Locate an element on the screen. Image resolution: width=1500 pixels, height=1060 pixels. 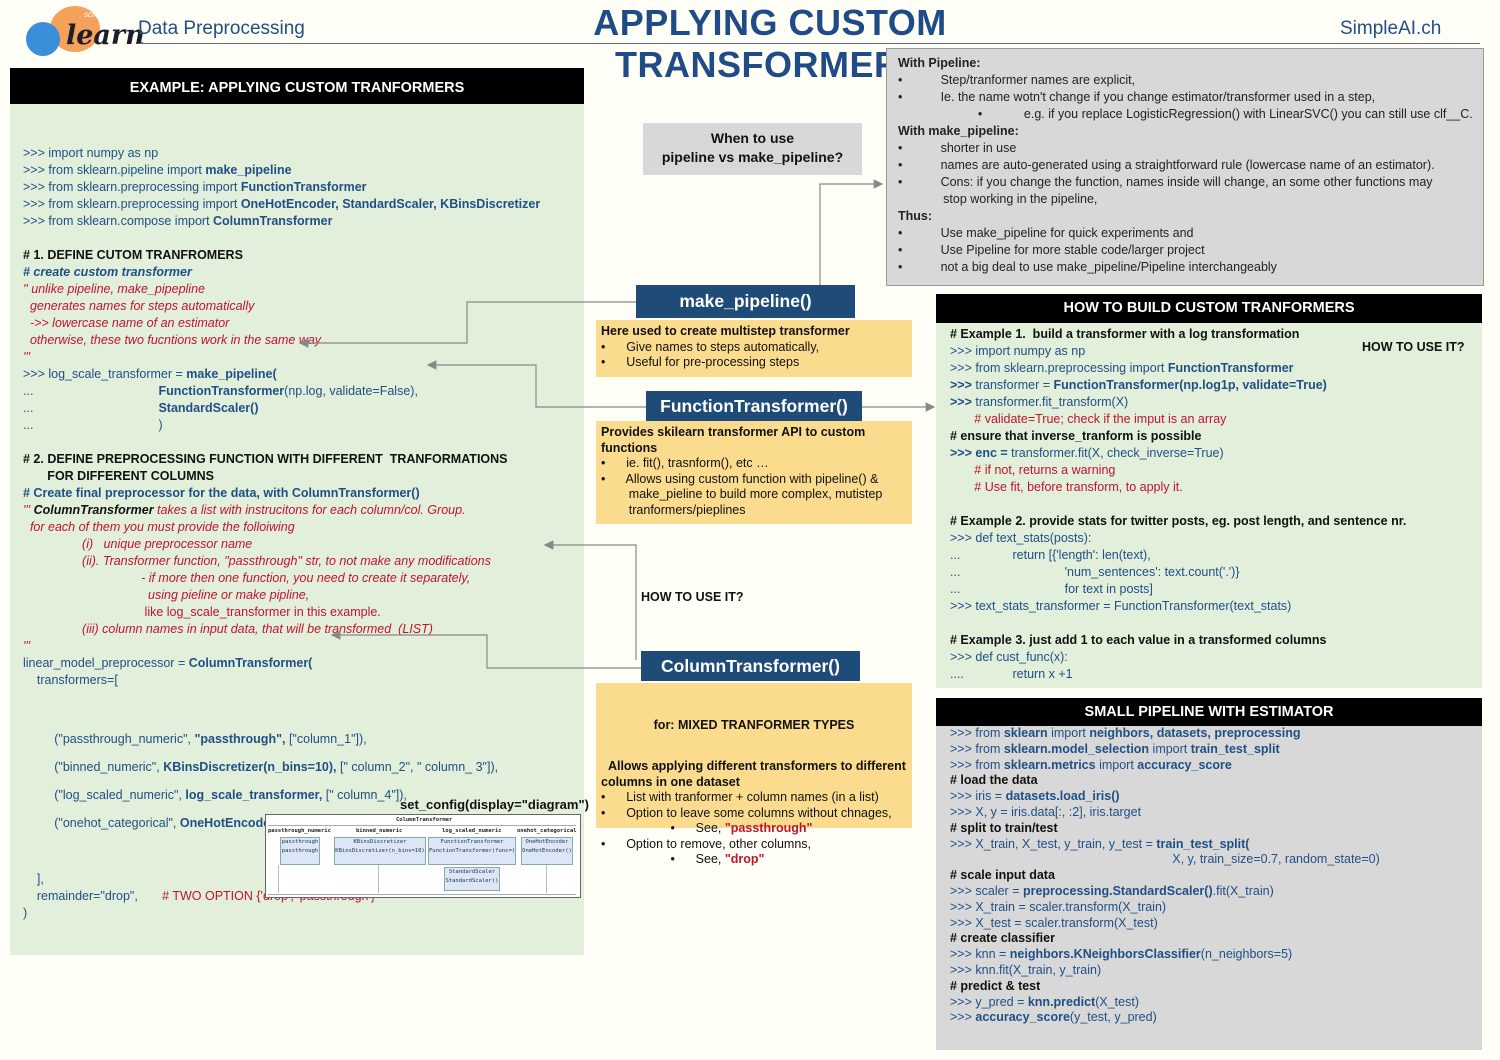
code-line: FOR DIFFERENT COLUMNS is located at coordinates (281, 476).